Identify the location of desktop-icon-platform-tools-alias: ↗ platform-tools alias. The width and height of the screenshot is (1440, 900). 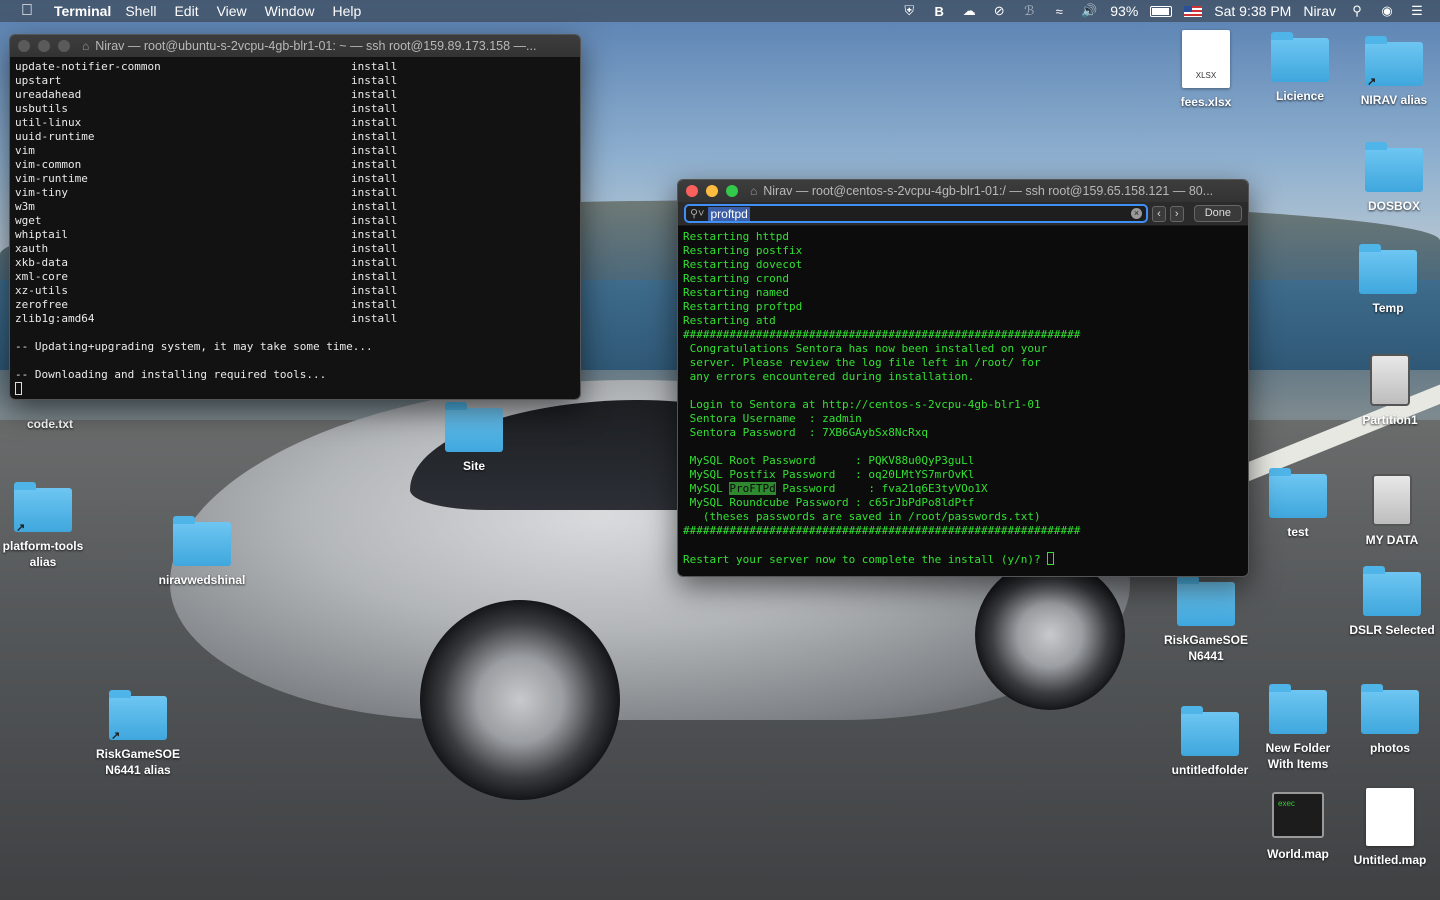
(44, 526).